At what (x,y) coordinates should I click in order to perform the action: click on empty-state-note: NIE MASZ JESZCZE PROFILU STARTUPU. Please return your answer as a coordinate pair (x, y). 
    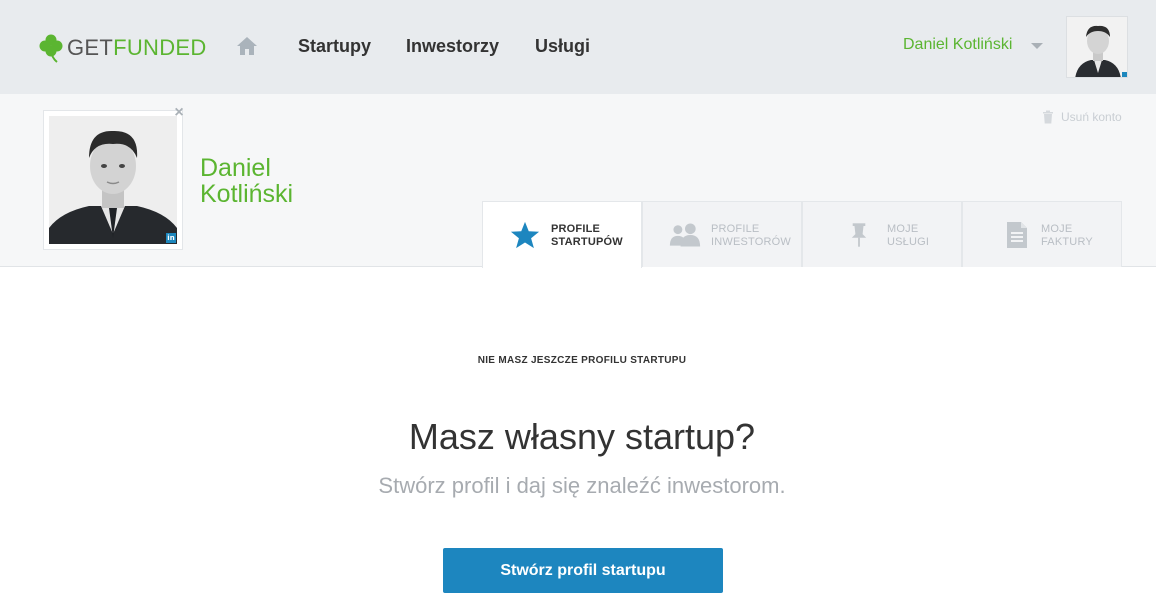
    Looking at the image, I should click on (582, 360).